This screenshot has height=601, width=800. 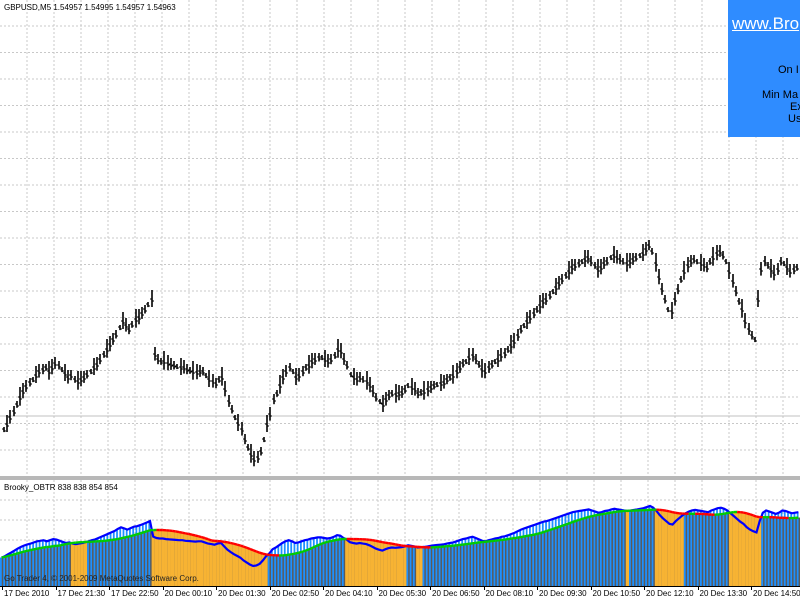 I want to click on time-axis-label: 20 Dec 10:50, so click(x=617, y=593).